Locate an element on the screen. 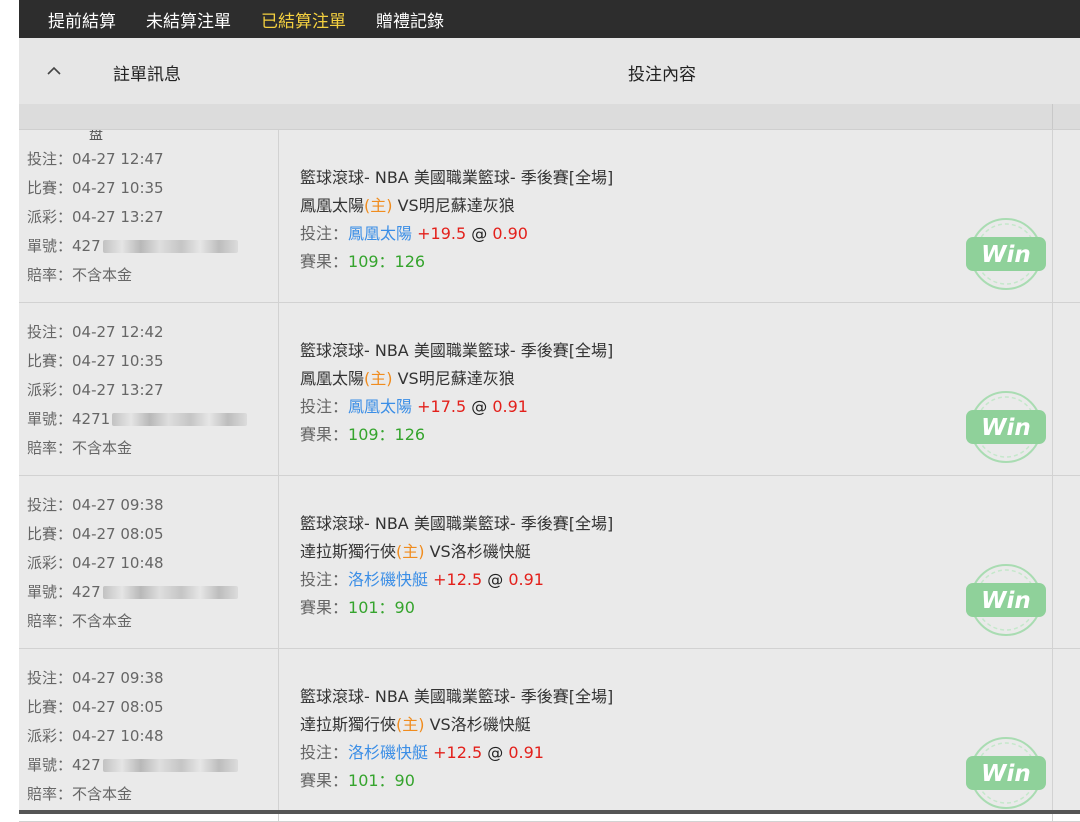  match-time: 比賽：04-27 08:05 is located at coordinates (95, 707).